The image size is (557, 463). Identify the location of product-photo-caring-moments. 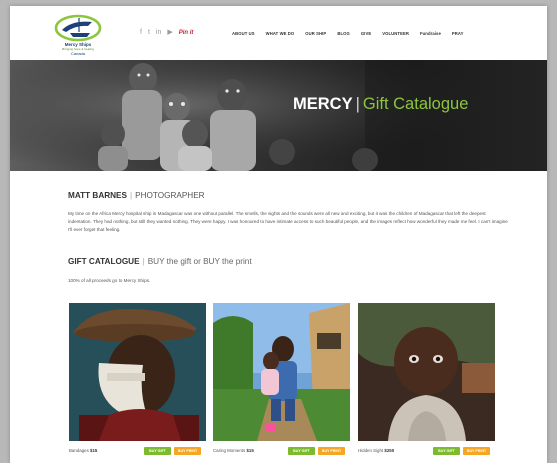
(281, 372).